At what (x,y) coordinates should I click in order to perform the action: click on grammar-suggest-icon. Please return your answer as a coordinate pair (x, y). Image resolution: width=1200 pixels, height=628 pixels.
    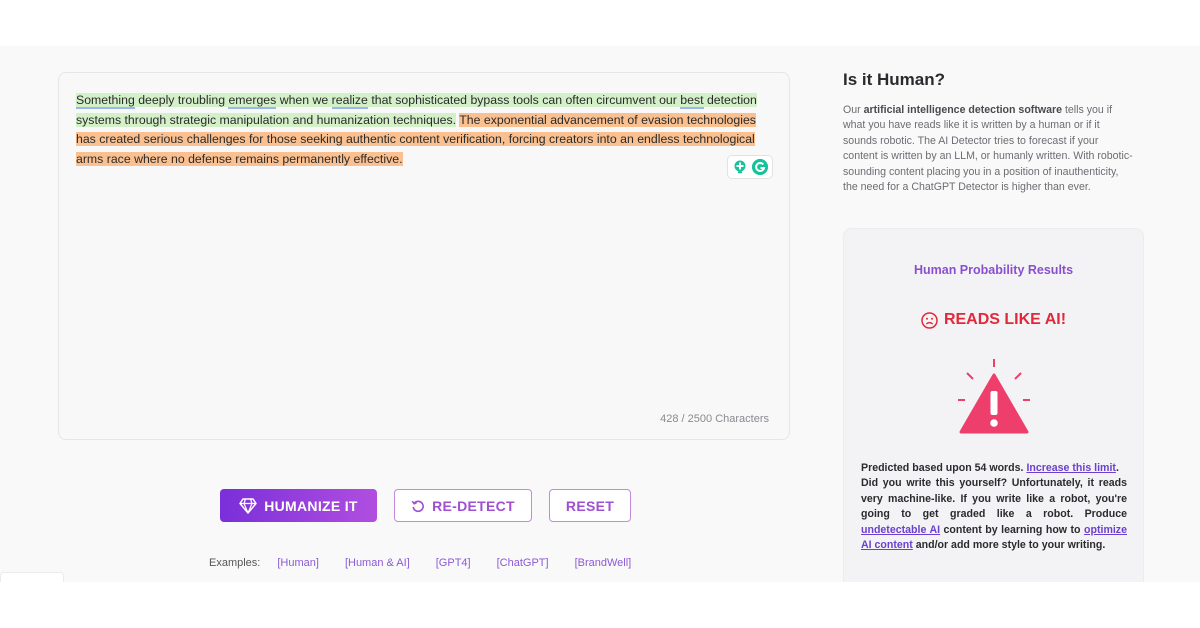
    Looking at the image, I should click on (740, 167).